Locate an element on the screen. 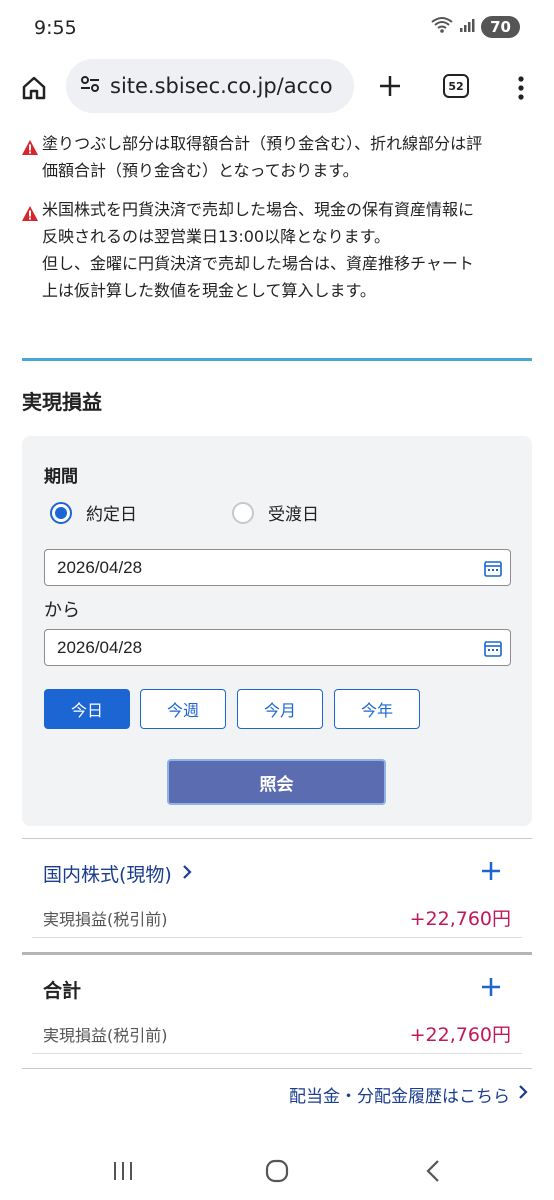 This screenshot has width=554, height=1200. domestic-stock-link: 国内株式(現物) is located at coordinates (117, 873).